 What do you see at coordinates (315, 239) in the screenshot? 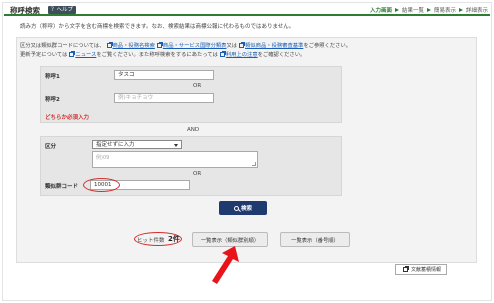
I see `list-by-number-button: 一覧表示（番号順）` at bounding box center [315, 239].